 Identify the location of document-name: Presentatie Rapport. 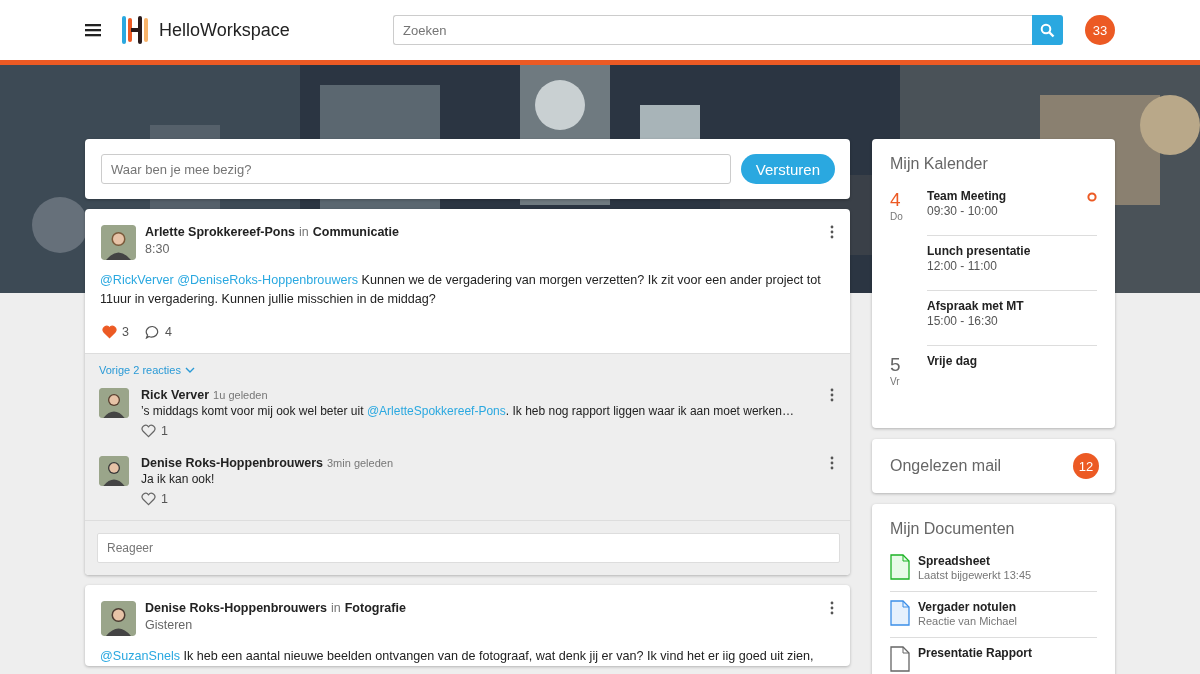
(1007, 653).